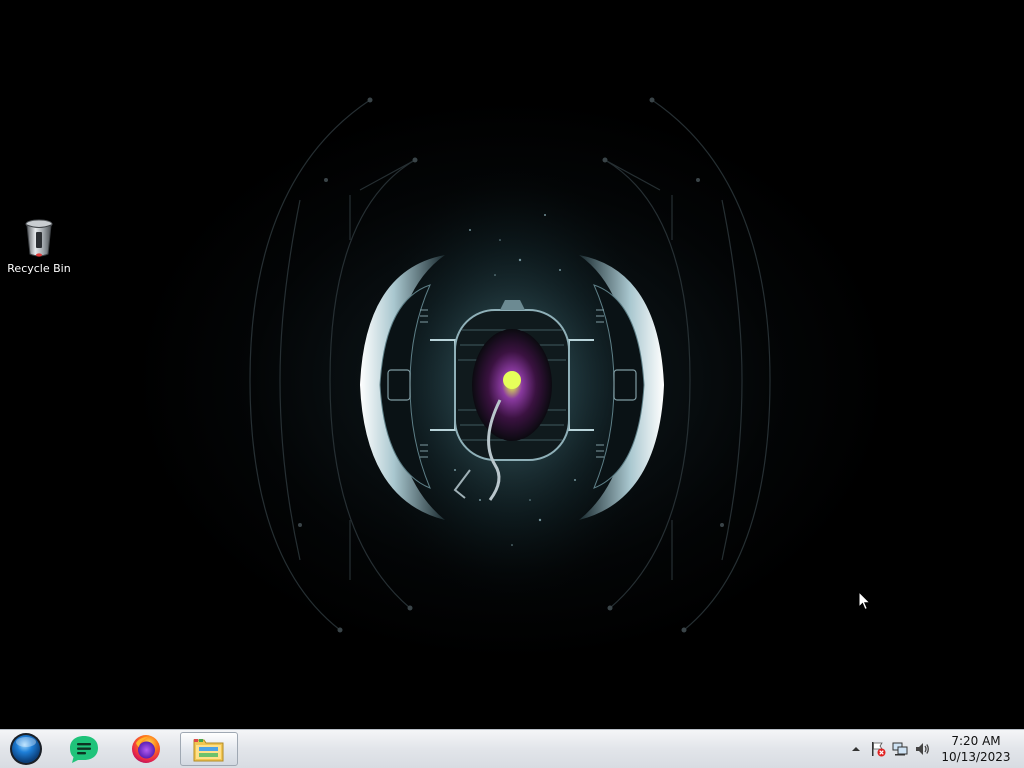  What do you see at coordinates (512, 748) in the screenshot?
I see `taskbar: 7:20 AM 10/13/2023` at bounding box center [512, 748].